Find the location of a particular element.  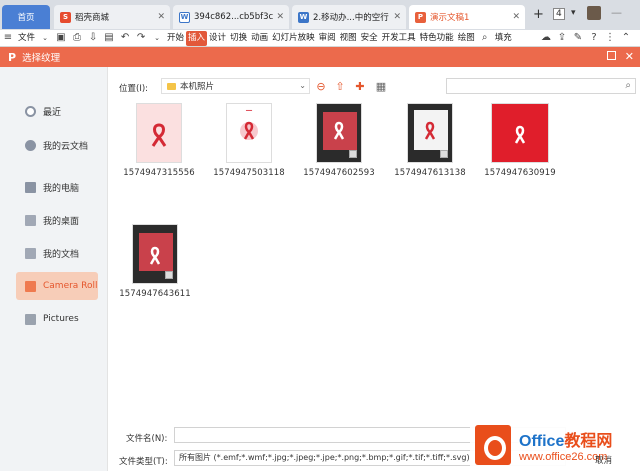

file-item: ━━ 1574947503118 is located at coordinates (249, 140).